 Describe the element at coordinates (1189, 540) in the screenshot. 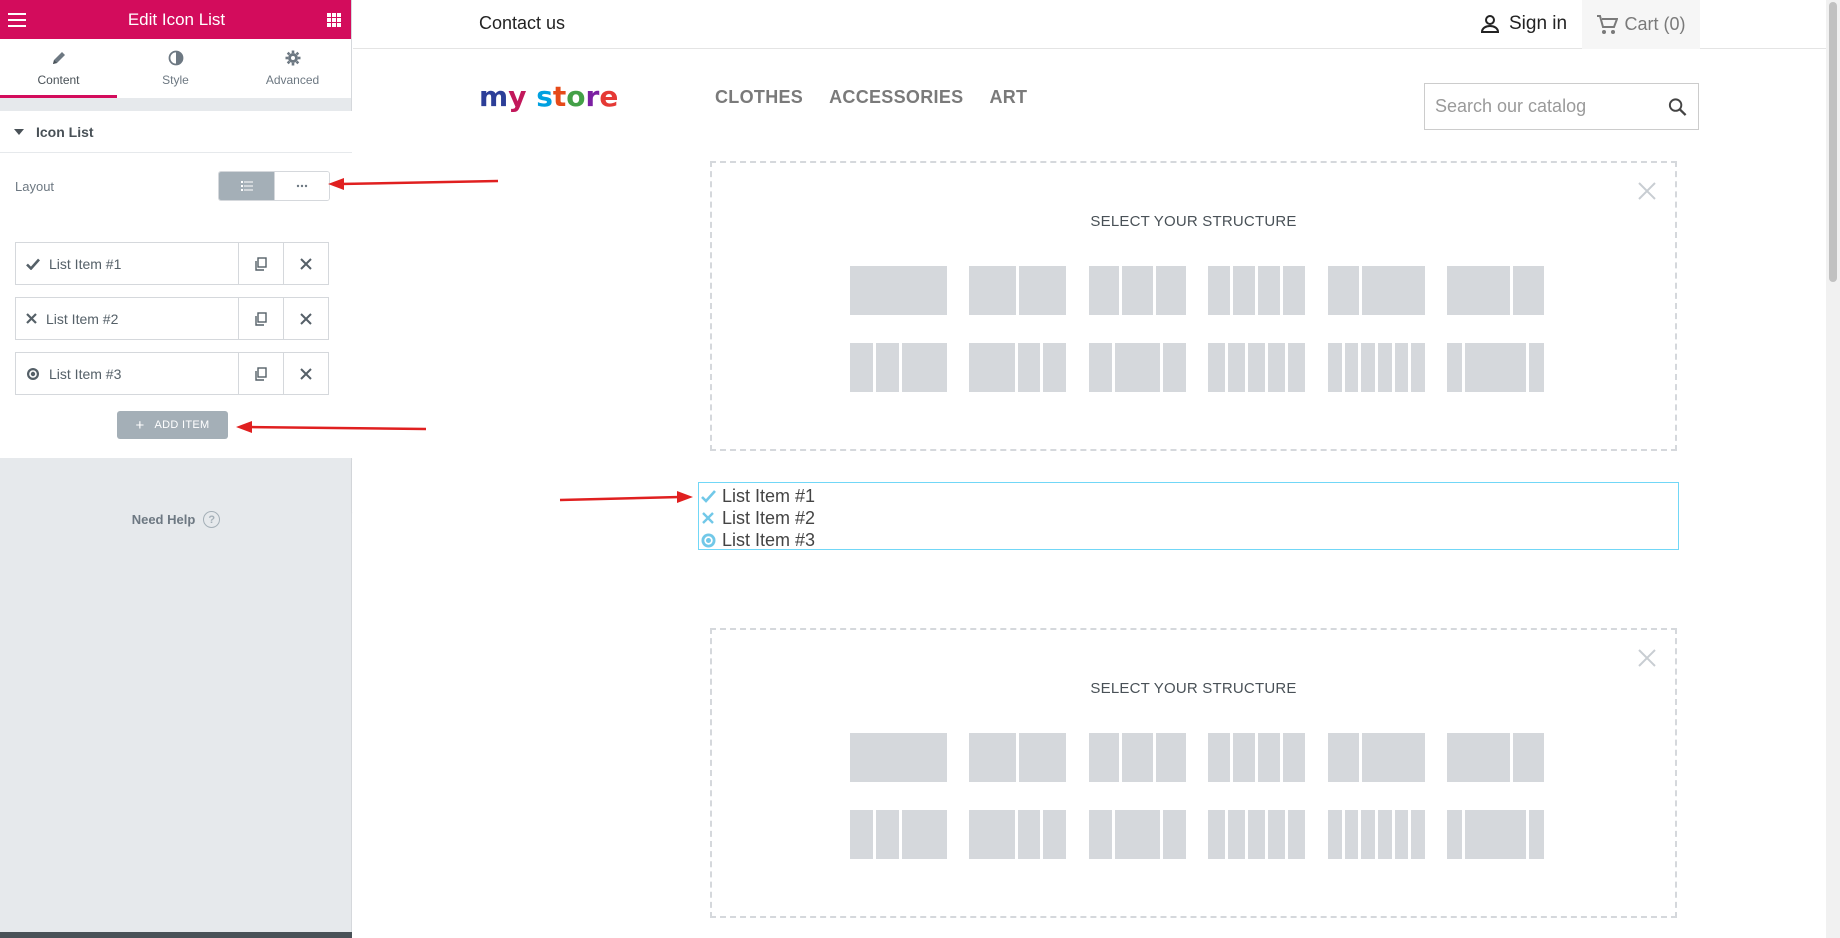

I see `icon-list-item: List Item #3` at that location.